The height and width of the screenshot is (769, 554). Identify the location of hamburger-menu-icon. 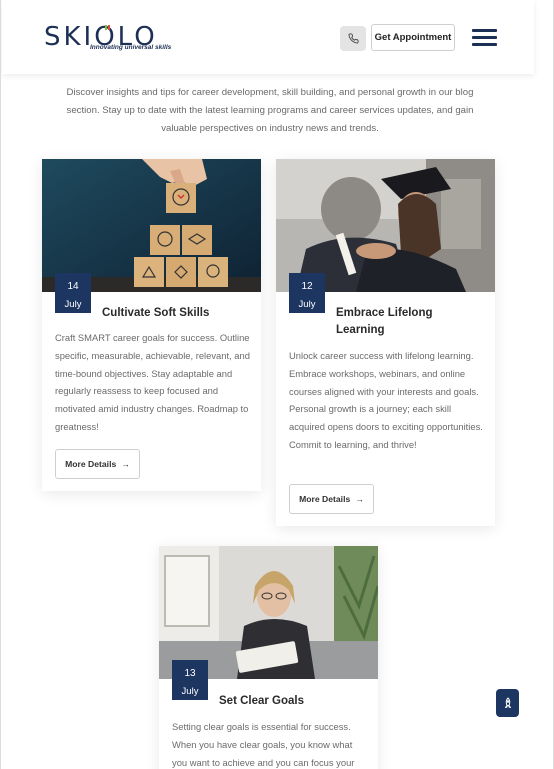
(484, 38).